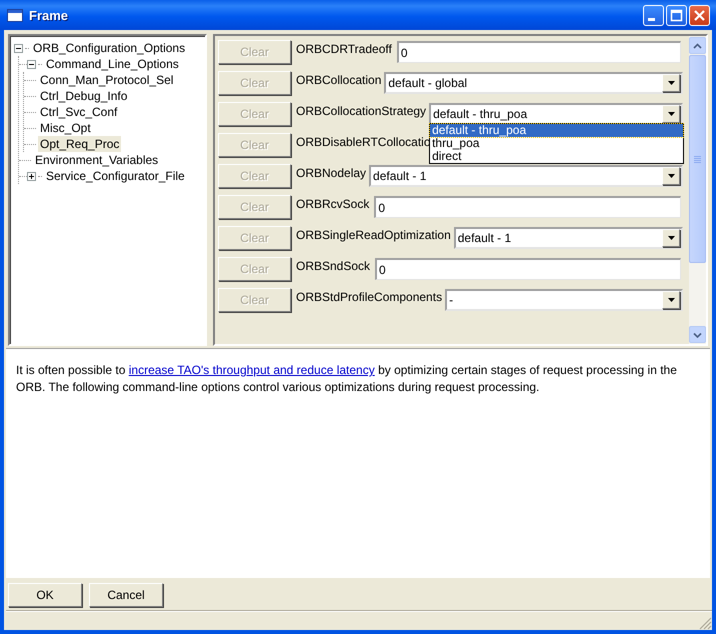 Image resolution: width=716 pixels, height=634 pixels. I want to click on option-label: ORBCollocation, so click(339, 79).